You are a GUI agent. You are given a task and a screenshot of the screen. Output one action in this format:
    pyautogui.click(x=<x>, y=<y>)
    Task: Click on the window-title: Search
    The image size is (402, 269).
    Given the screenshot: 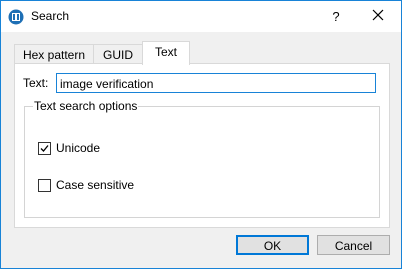 What is the action you would take?
    pyautogui.click(x=50, y=16)
    